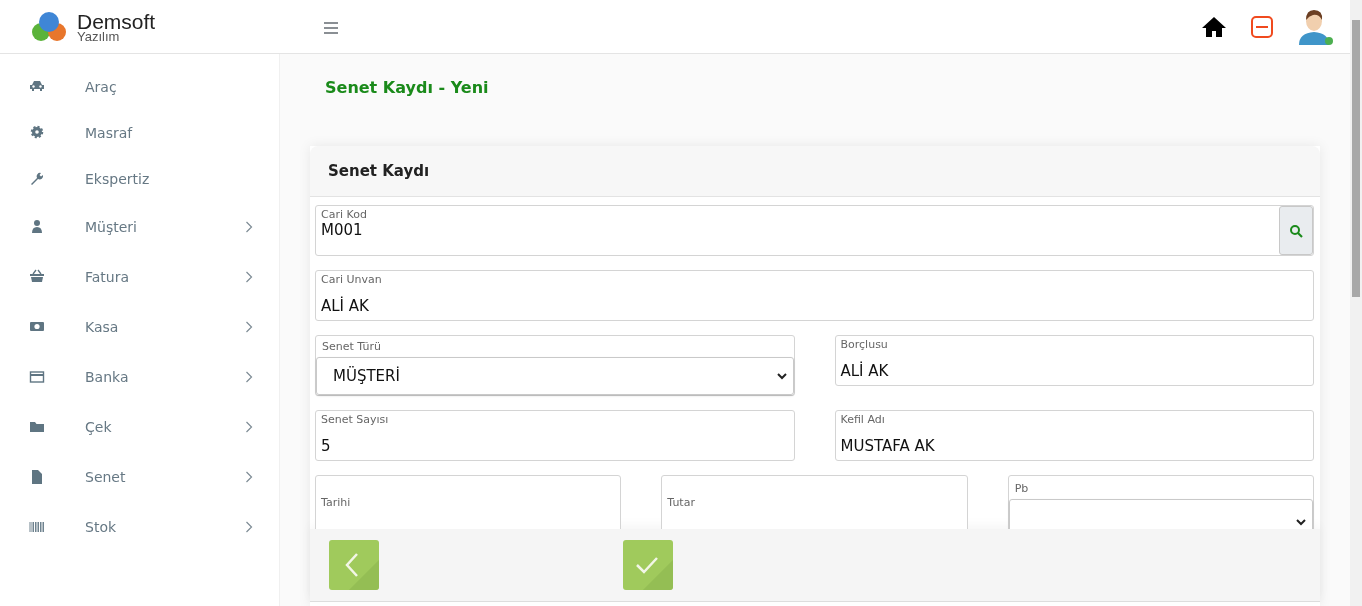  Describe the element at coordinates (139, 133) in the screenshot. I see `sidebar-item: Masraf` at that location.